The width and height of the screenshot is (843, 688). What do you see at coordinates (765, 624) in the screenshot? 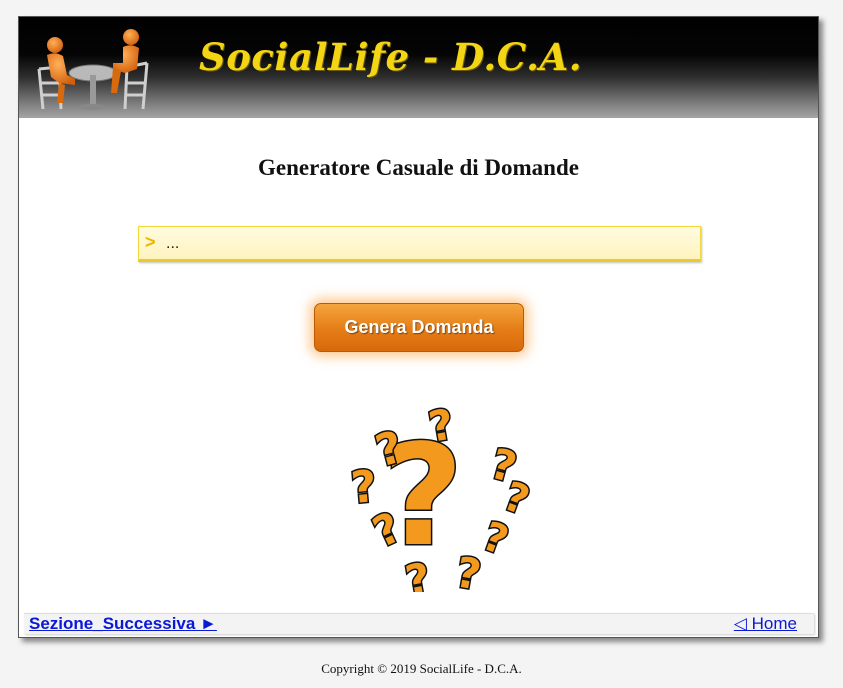
I see `home-link: ◁ Home` at bounding box center [765, 624].